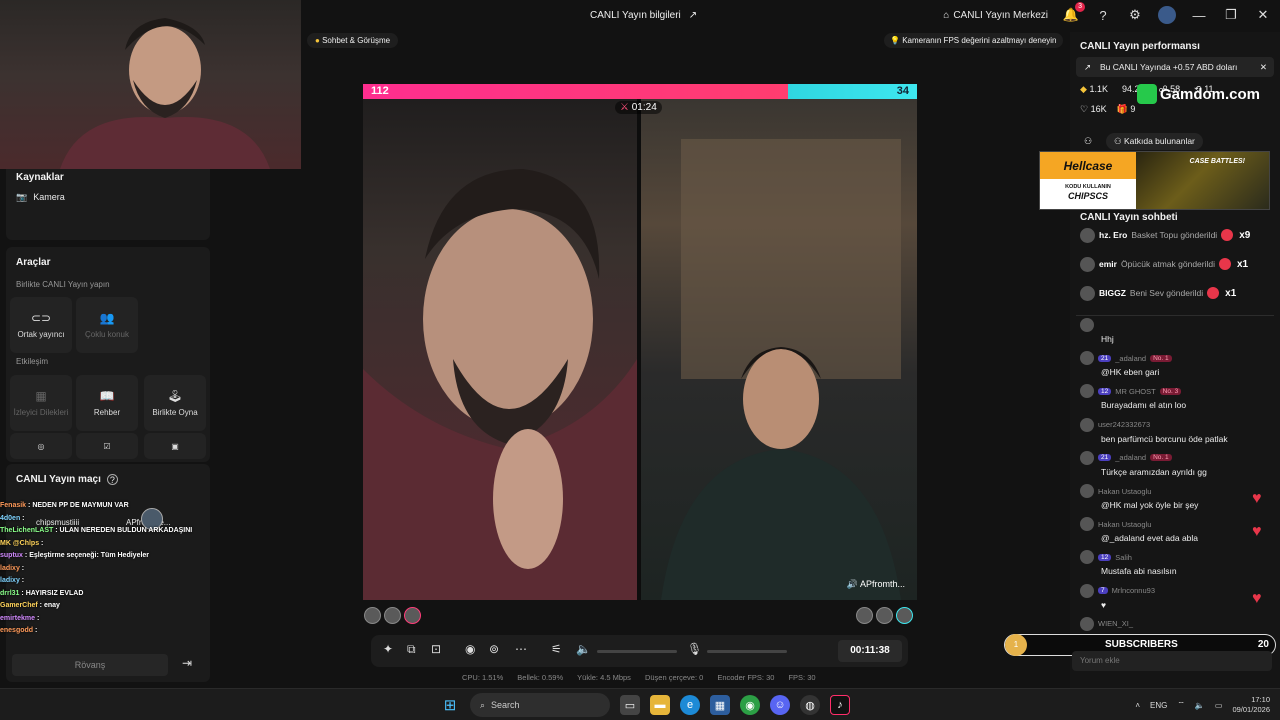 The width and height of the screenshot is (1280, 720). Describe the element at coordinates (645, 705) in the screenshot. I see `taskbar-apps: ⊞ ⌕ Search ▭ ▬ e ▦ ◉ ☺ ◍ ♪` at that location.